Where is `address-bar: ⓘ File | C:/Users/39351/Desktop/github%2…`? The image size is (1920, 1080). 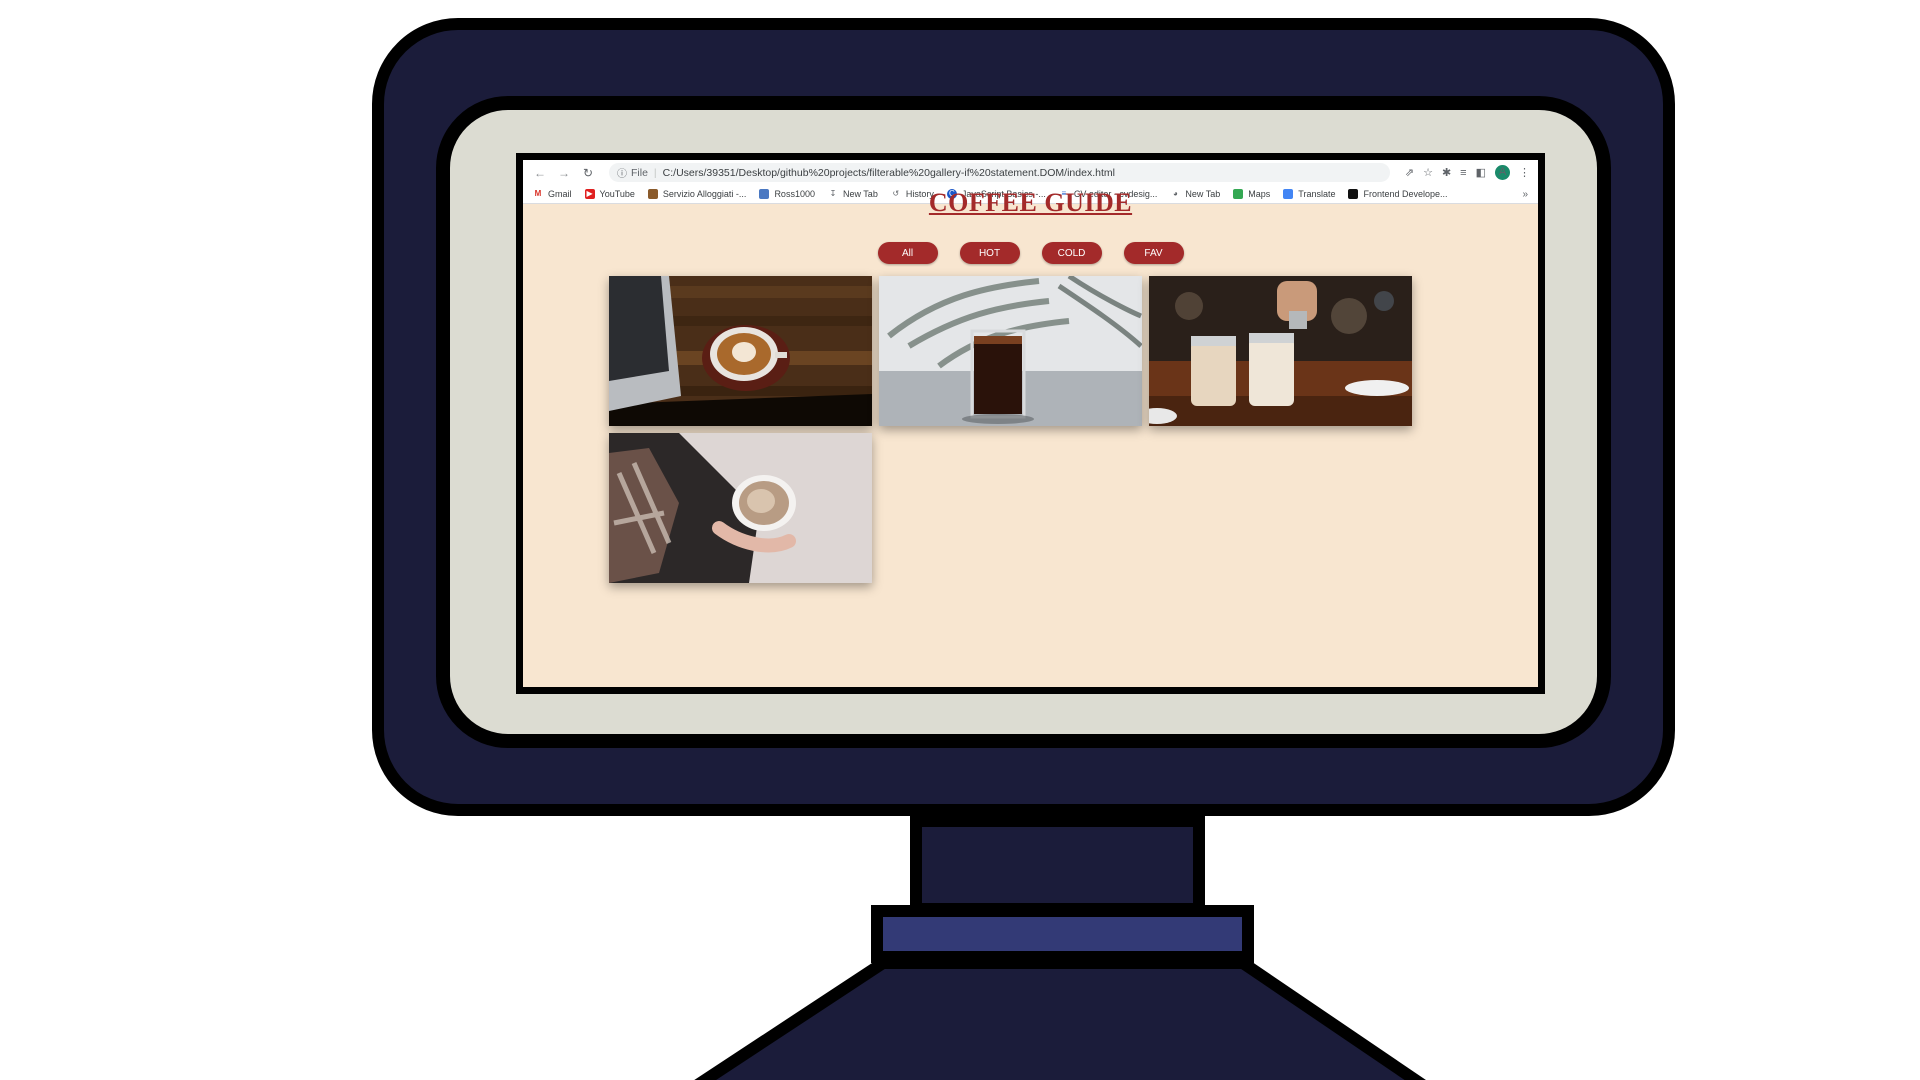 address-bar: ⓘ File | C:/Users/39351/Desktop/github%2… is located at coordinates (999, 172).